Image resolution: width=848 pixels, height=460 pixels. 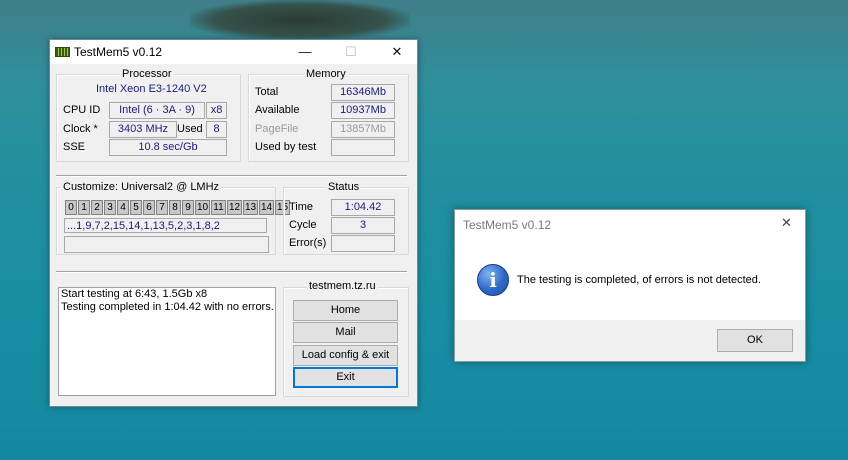 What do you see at coordinates (326, 74) in the screenshot?
I see `memory-group-label: Memory` at bounding box center [326, 74].